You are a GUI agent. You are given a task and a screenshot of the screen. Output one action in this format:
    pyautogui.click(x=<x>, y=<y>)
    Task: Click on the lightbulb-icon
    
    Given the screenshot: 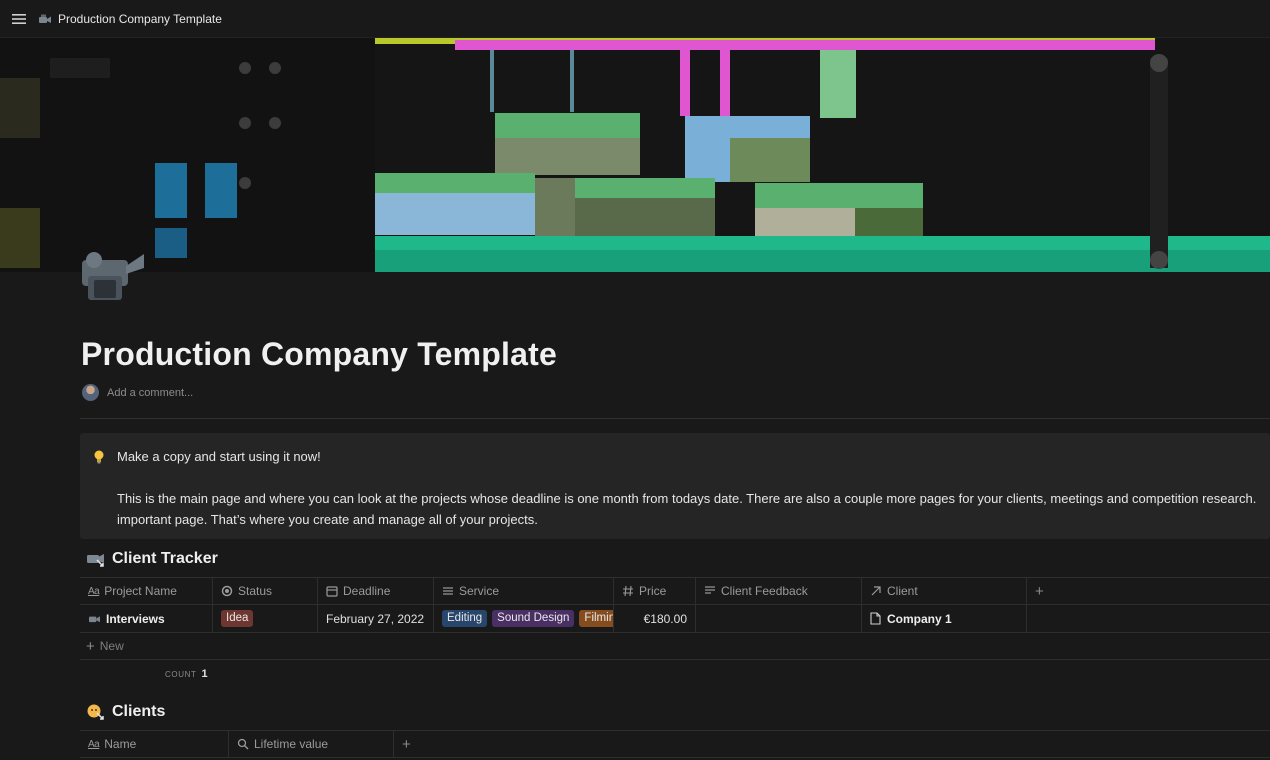 What is the action you would take?
    pyautogui.click(x=99, y=457)
    